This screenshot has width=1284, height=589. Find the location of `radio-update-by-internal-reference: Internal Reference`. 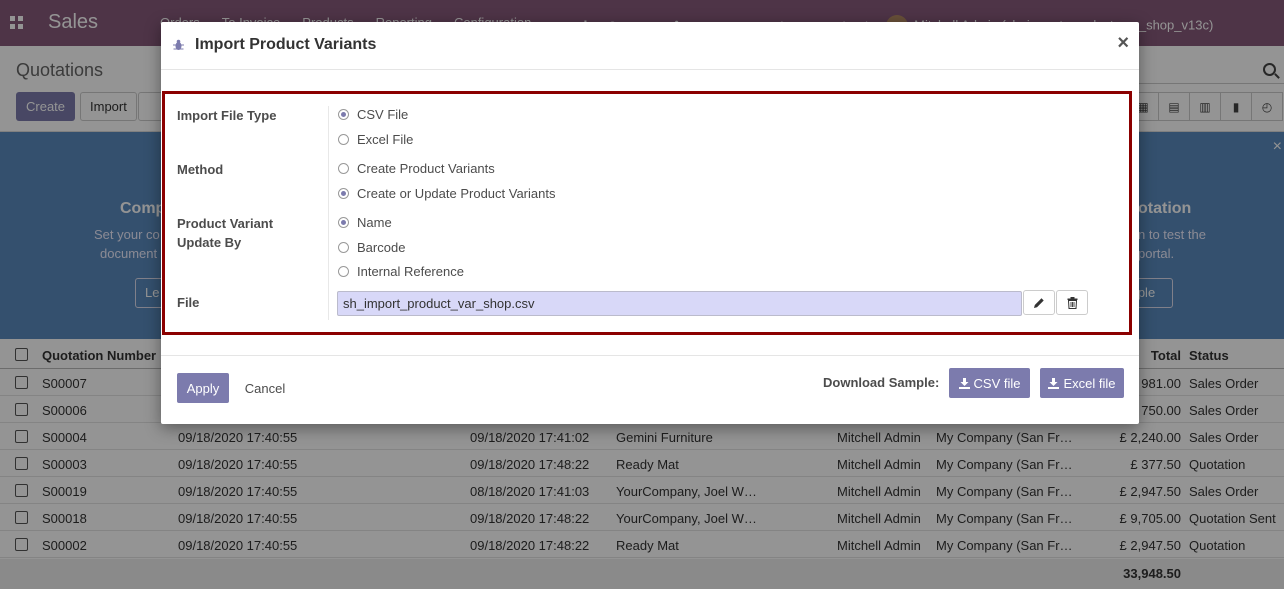

radio-update-by-internal-reference: Internal Reference is located at coordinates (401, 271).